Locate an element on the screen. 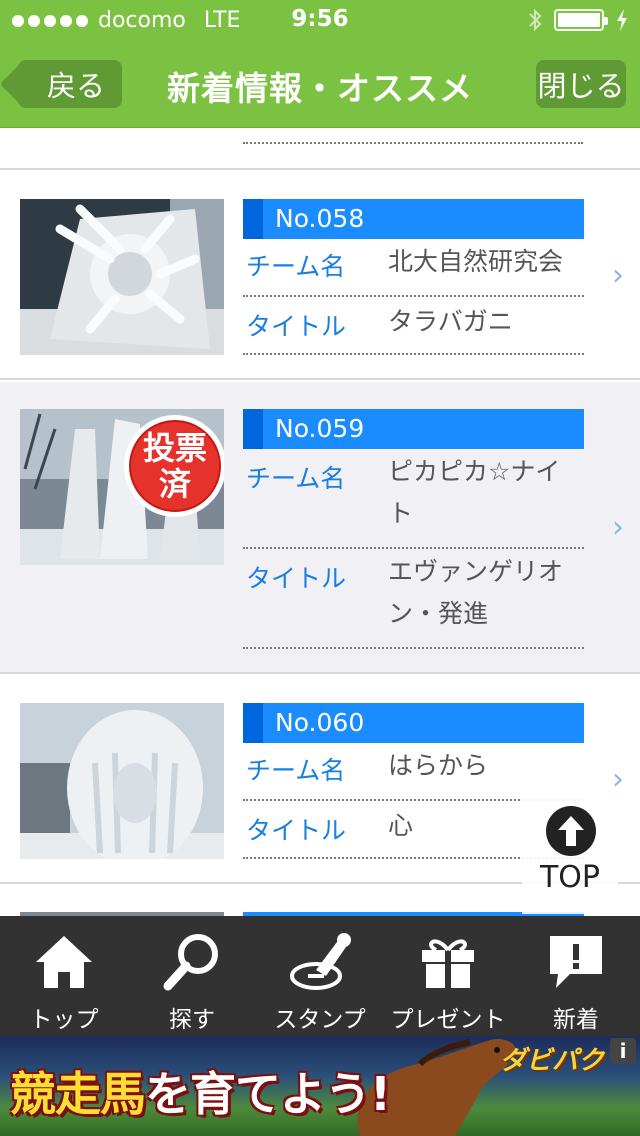  tab-search: 探す is located at coordinates (192, 976).